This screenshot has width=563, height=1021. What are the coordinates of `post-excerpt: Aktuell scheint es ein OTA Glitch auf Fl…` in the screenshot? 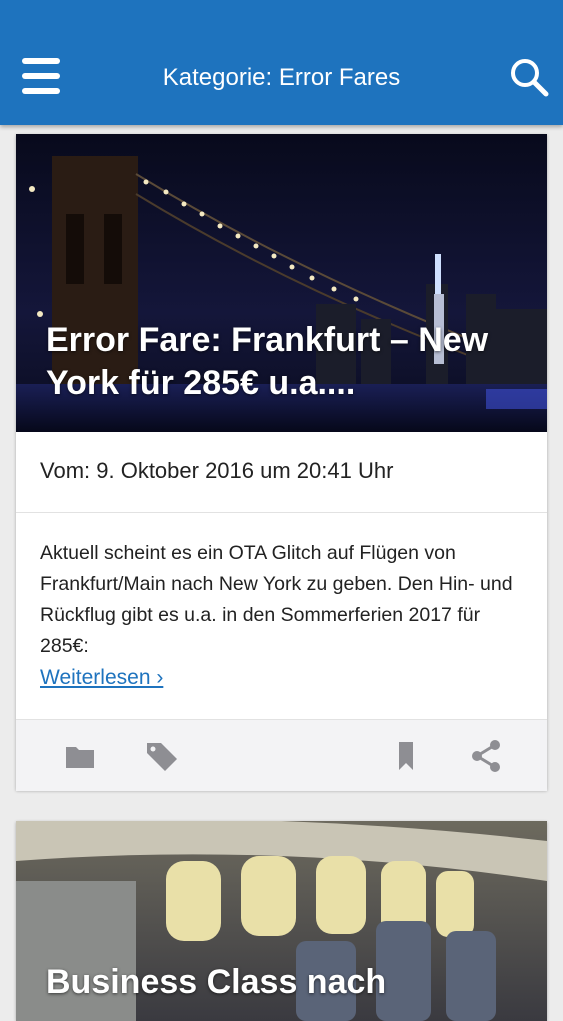 It's located at (276, 599).